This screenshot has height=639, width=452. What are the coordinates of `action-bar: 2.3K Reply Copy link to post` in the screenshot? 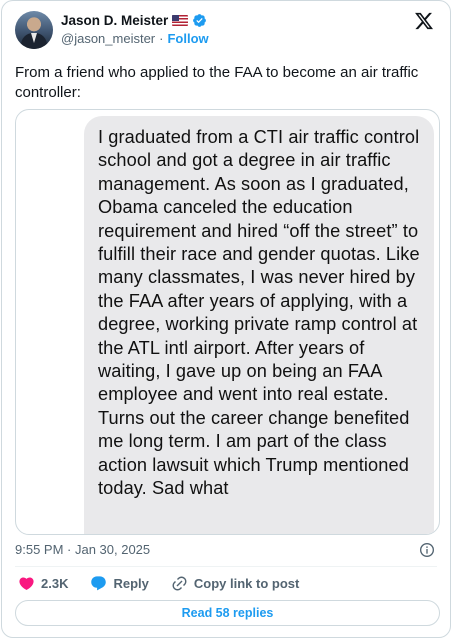 It's located at (169, 583).